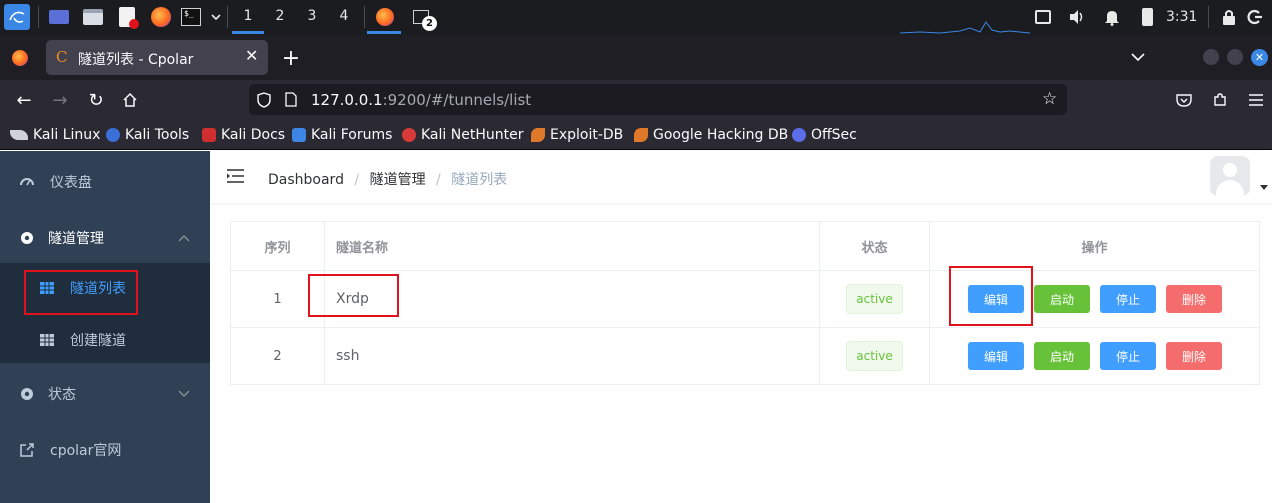  Describe the element at coordinates (127, 17) in the screenshot. I see `text-editor-icon` at that location.